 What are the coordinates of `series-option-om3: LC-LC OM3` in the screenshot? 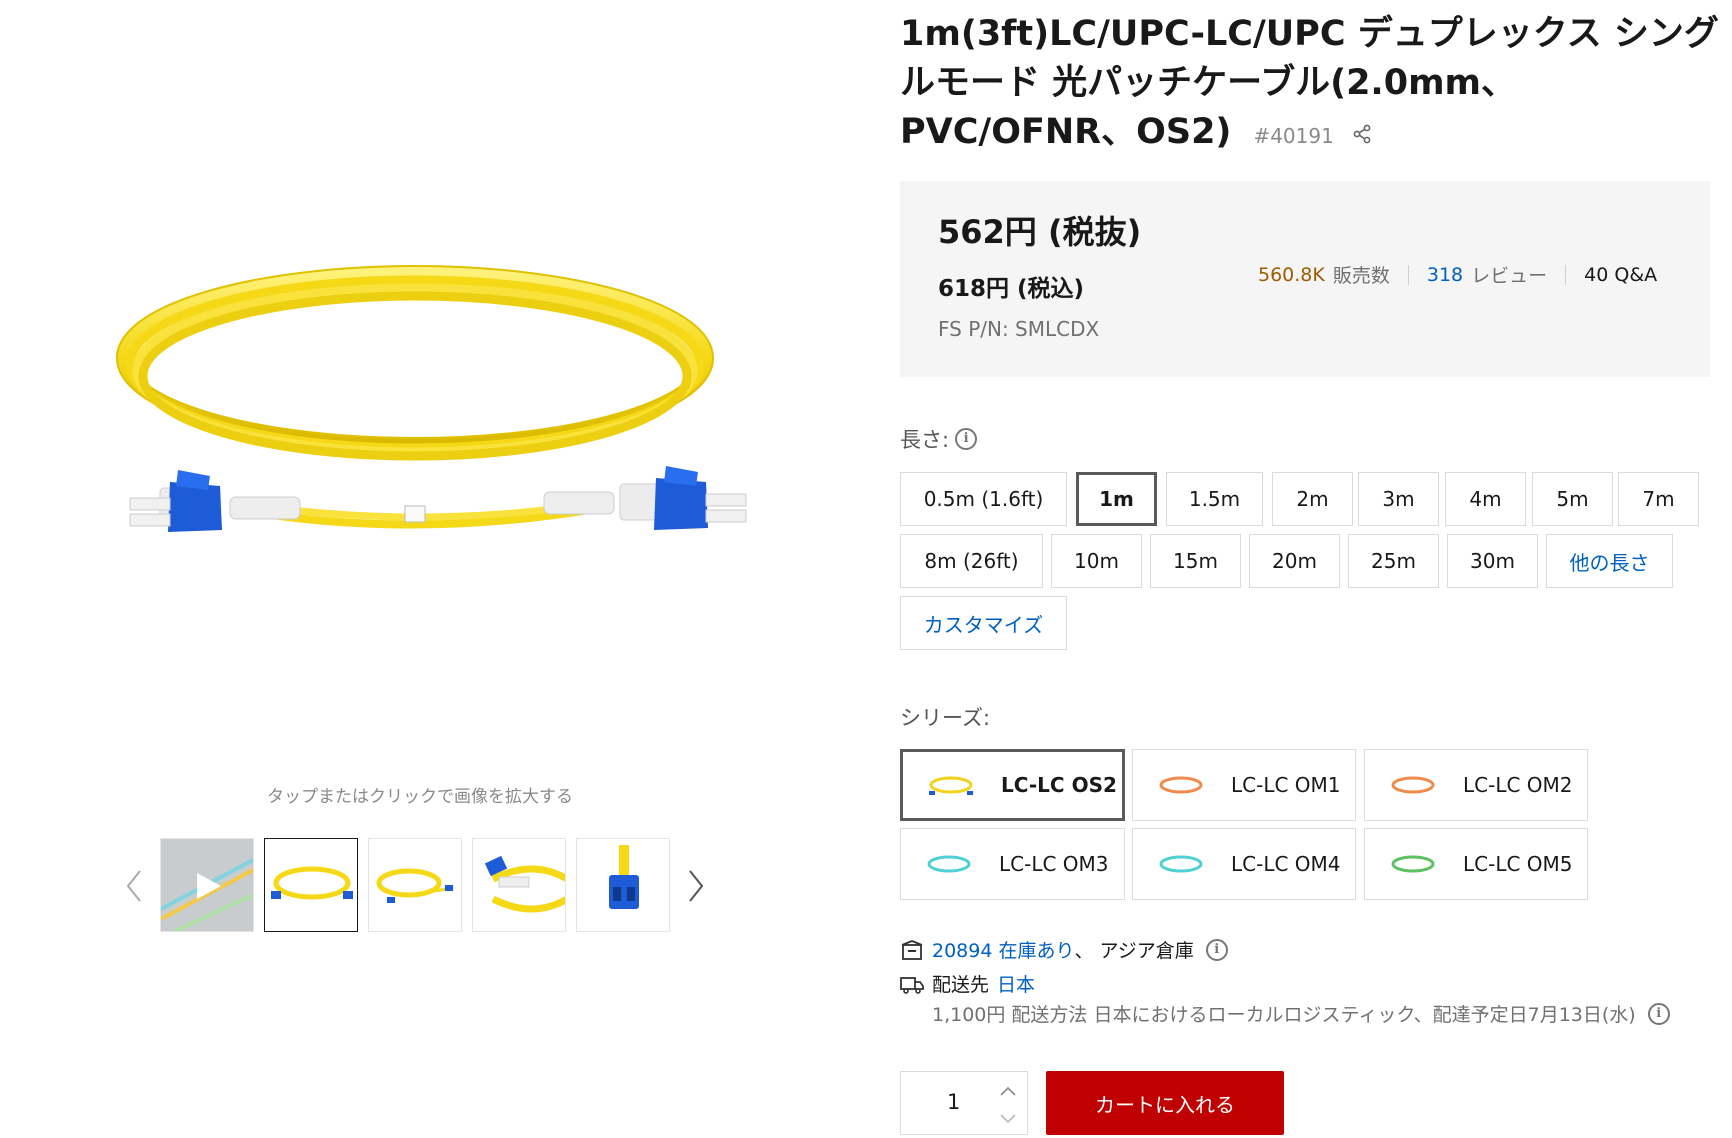 It's located at (1012, 864).